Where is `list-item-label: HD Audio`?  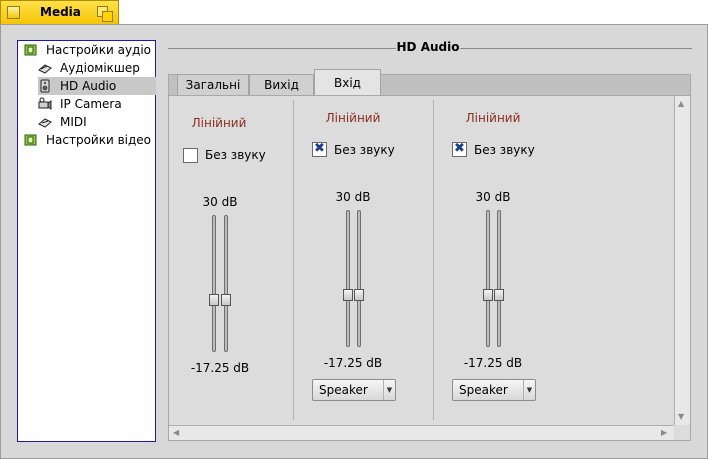
list-item-label: HD Audio is located at coordinates (88, 86).